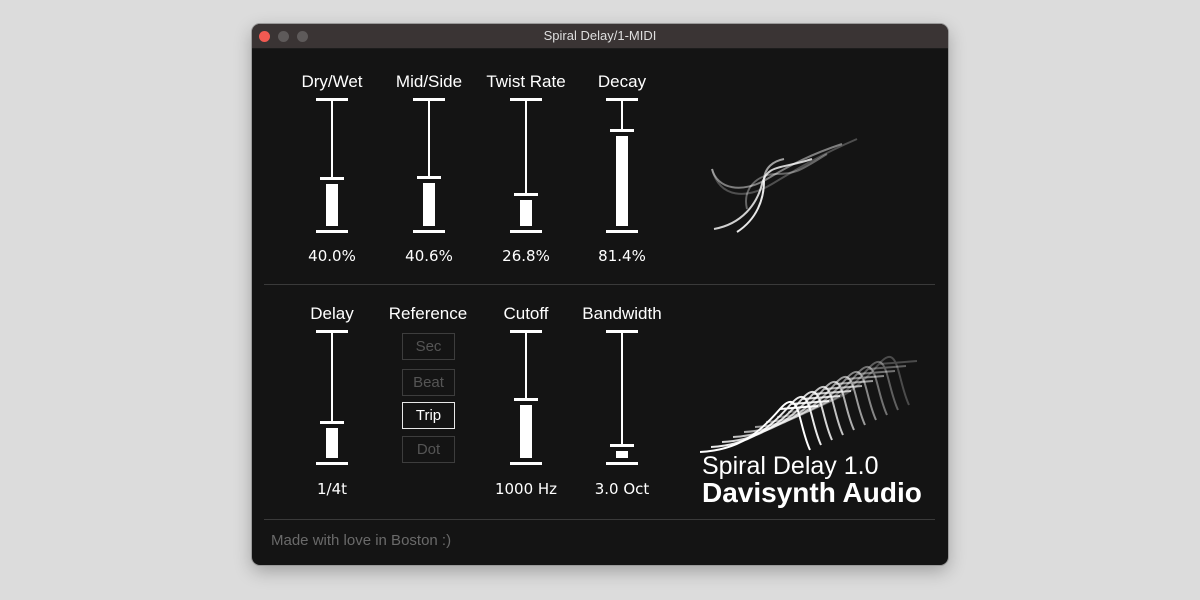 Image resolution: width=1200 pixels, height=600 pixels. I want to click on reference-sec-button: Sec, so click(428, 346).